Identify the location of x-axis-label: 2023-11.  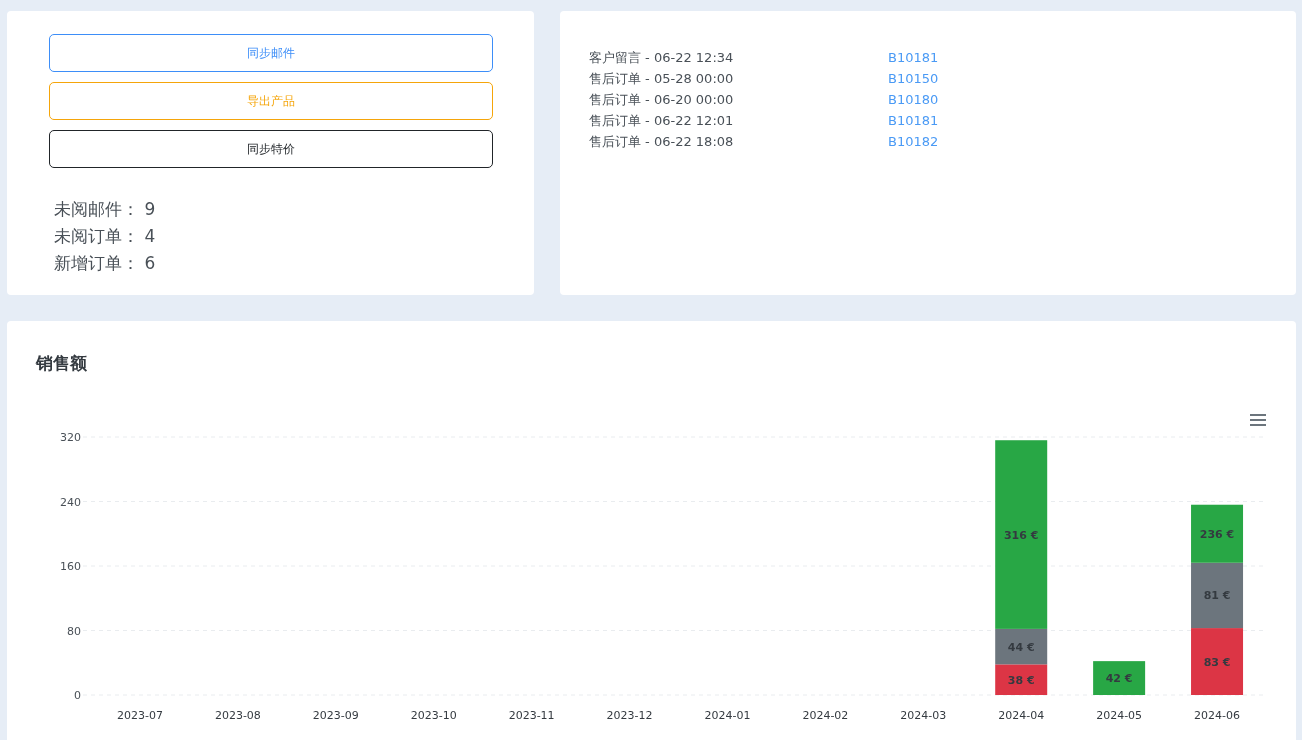
(531, 715).